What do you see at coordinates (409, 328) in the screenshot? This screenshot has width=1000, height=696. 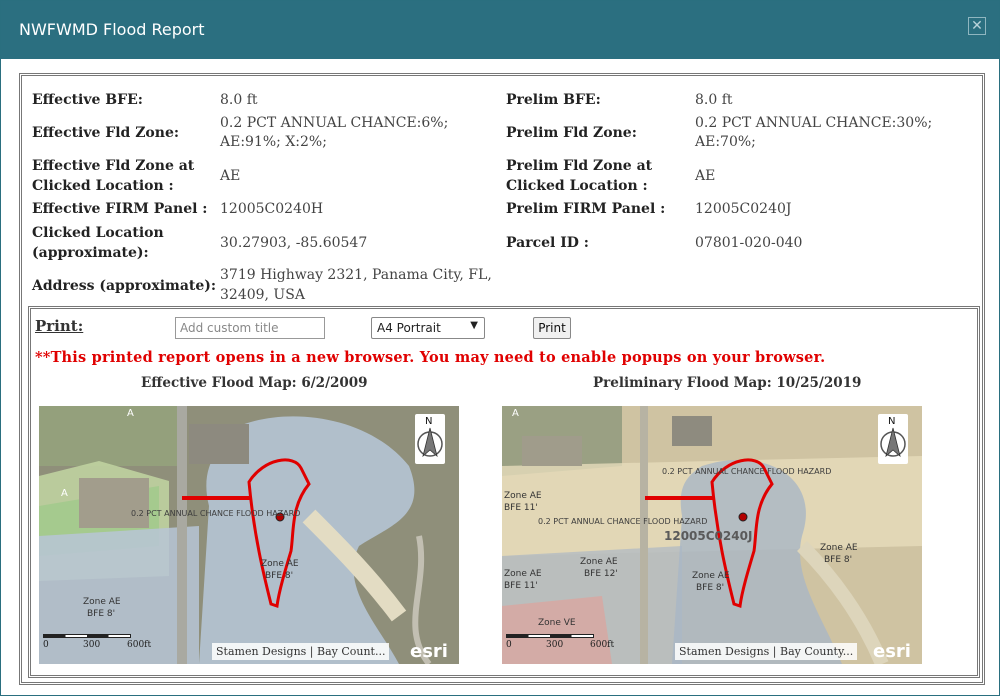 I see `layout-select-value: A4 Portrait` at bounding box center [409, 328].